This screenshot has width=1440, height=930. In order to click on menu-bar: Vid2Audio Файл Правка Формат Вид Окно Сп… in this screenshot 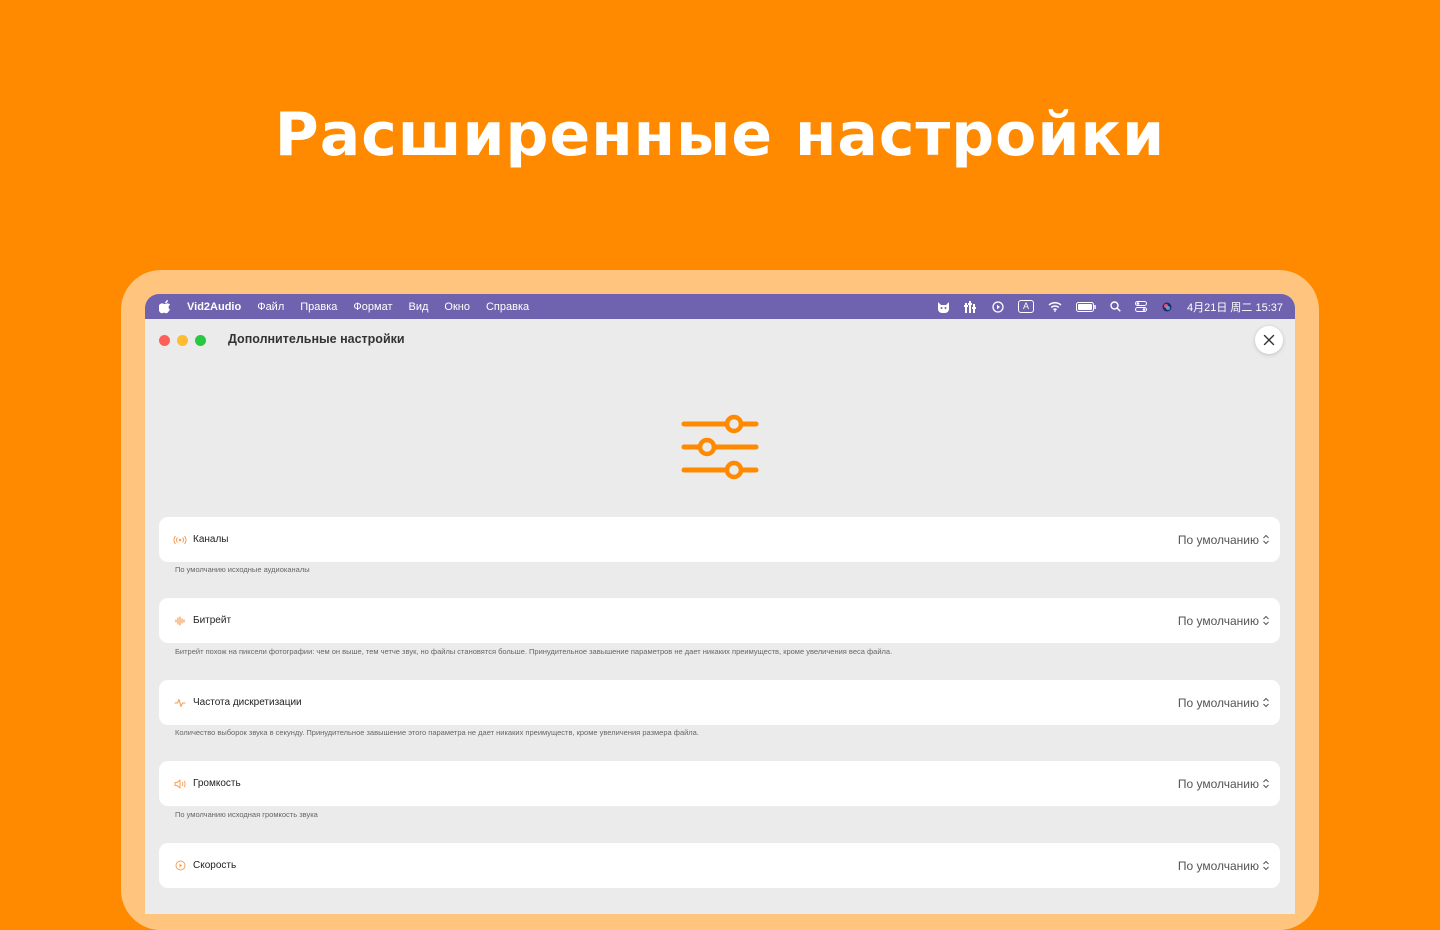, I will do `click(720, 306)`.